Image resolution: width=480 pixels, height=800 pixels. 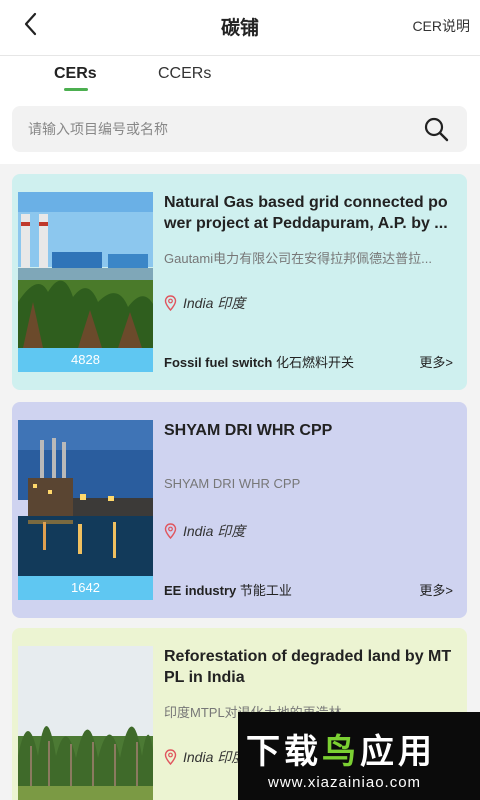 I want to click on tab-bar: CERs CCERs, so click(x=240, y=77).